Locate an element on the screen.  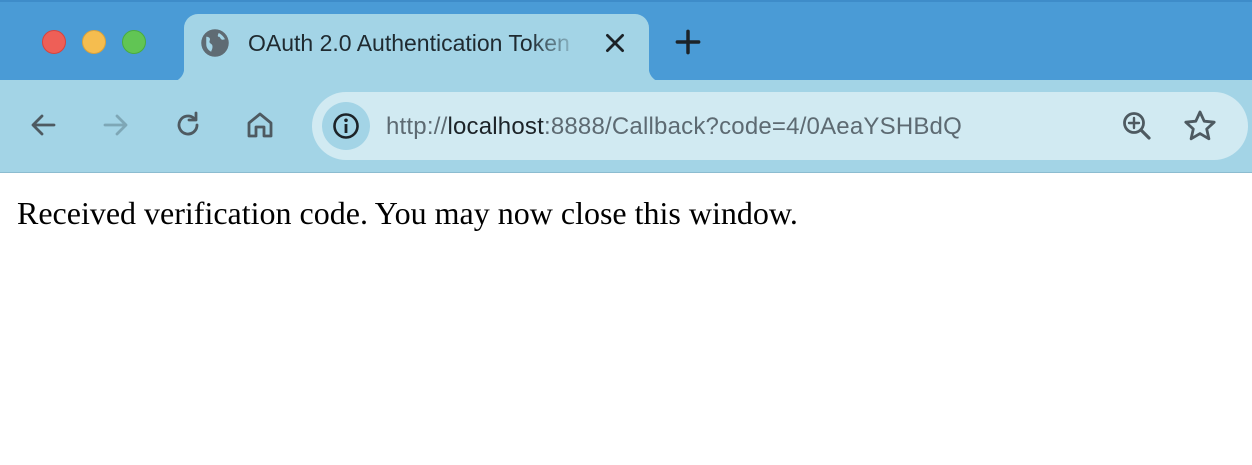
reload-icon is located at coordinates (188, 125).